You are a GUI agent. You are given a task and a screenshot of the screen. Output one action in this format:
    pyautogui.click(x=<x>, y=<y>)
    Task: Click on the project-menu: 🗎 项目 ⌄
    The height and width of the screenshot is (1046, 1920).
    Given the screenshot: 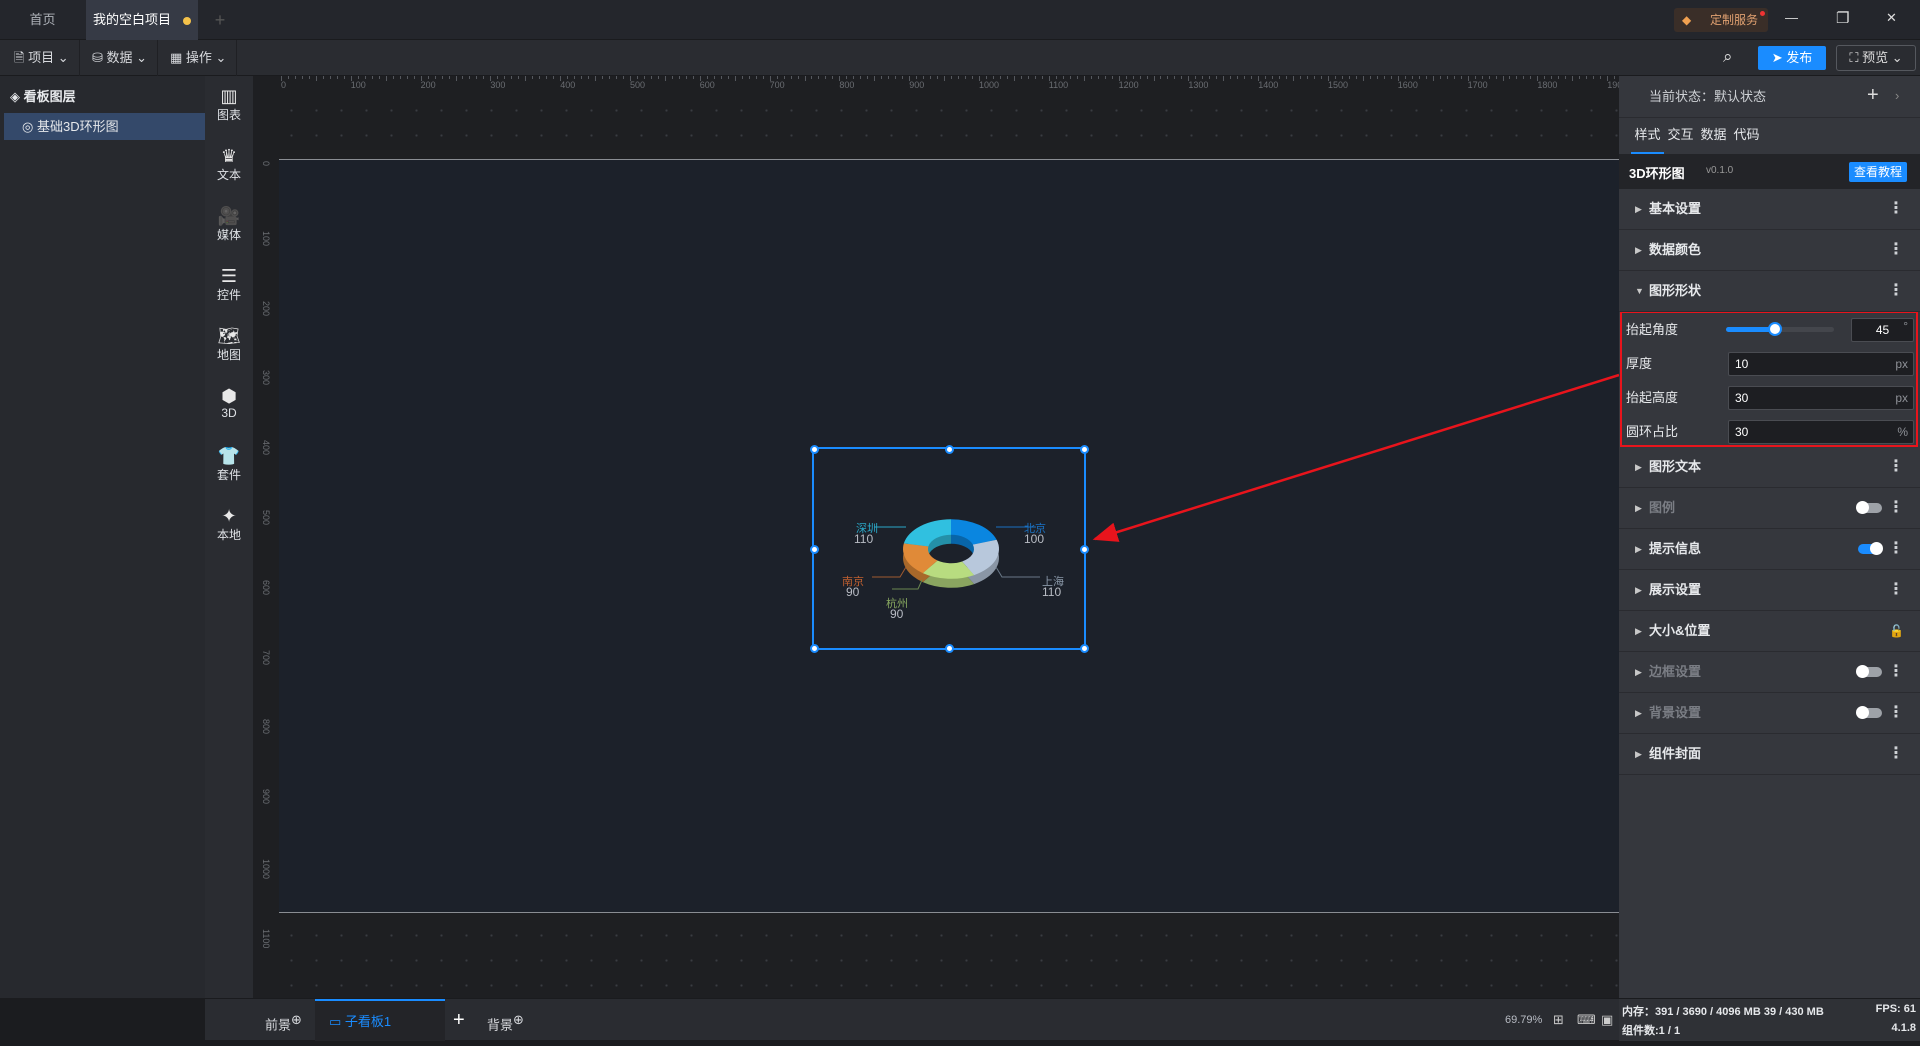 What is the action you would take?
    pyautogui.click(x=42, y=58)
    